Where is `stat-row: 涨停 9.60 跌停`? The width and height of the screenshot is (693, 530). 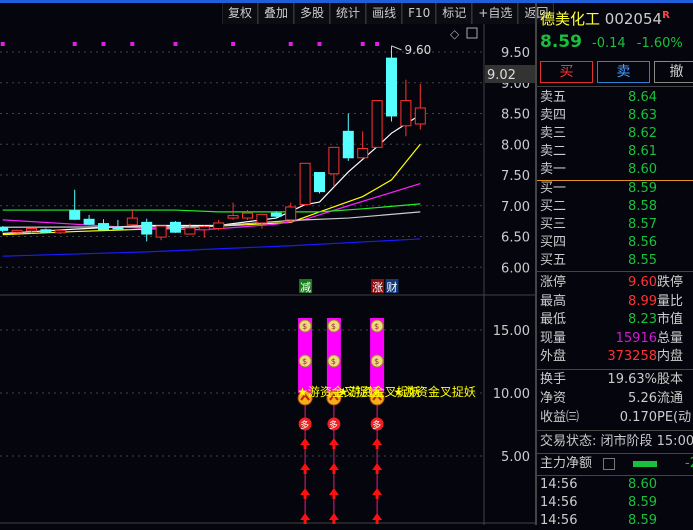 stat-row: 涨停 9.60 跌停 is located at coordinates (616, 283).